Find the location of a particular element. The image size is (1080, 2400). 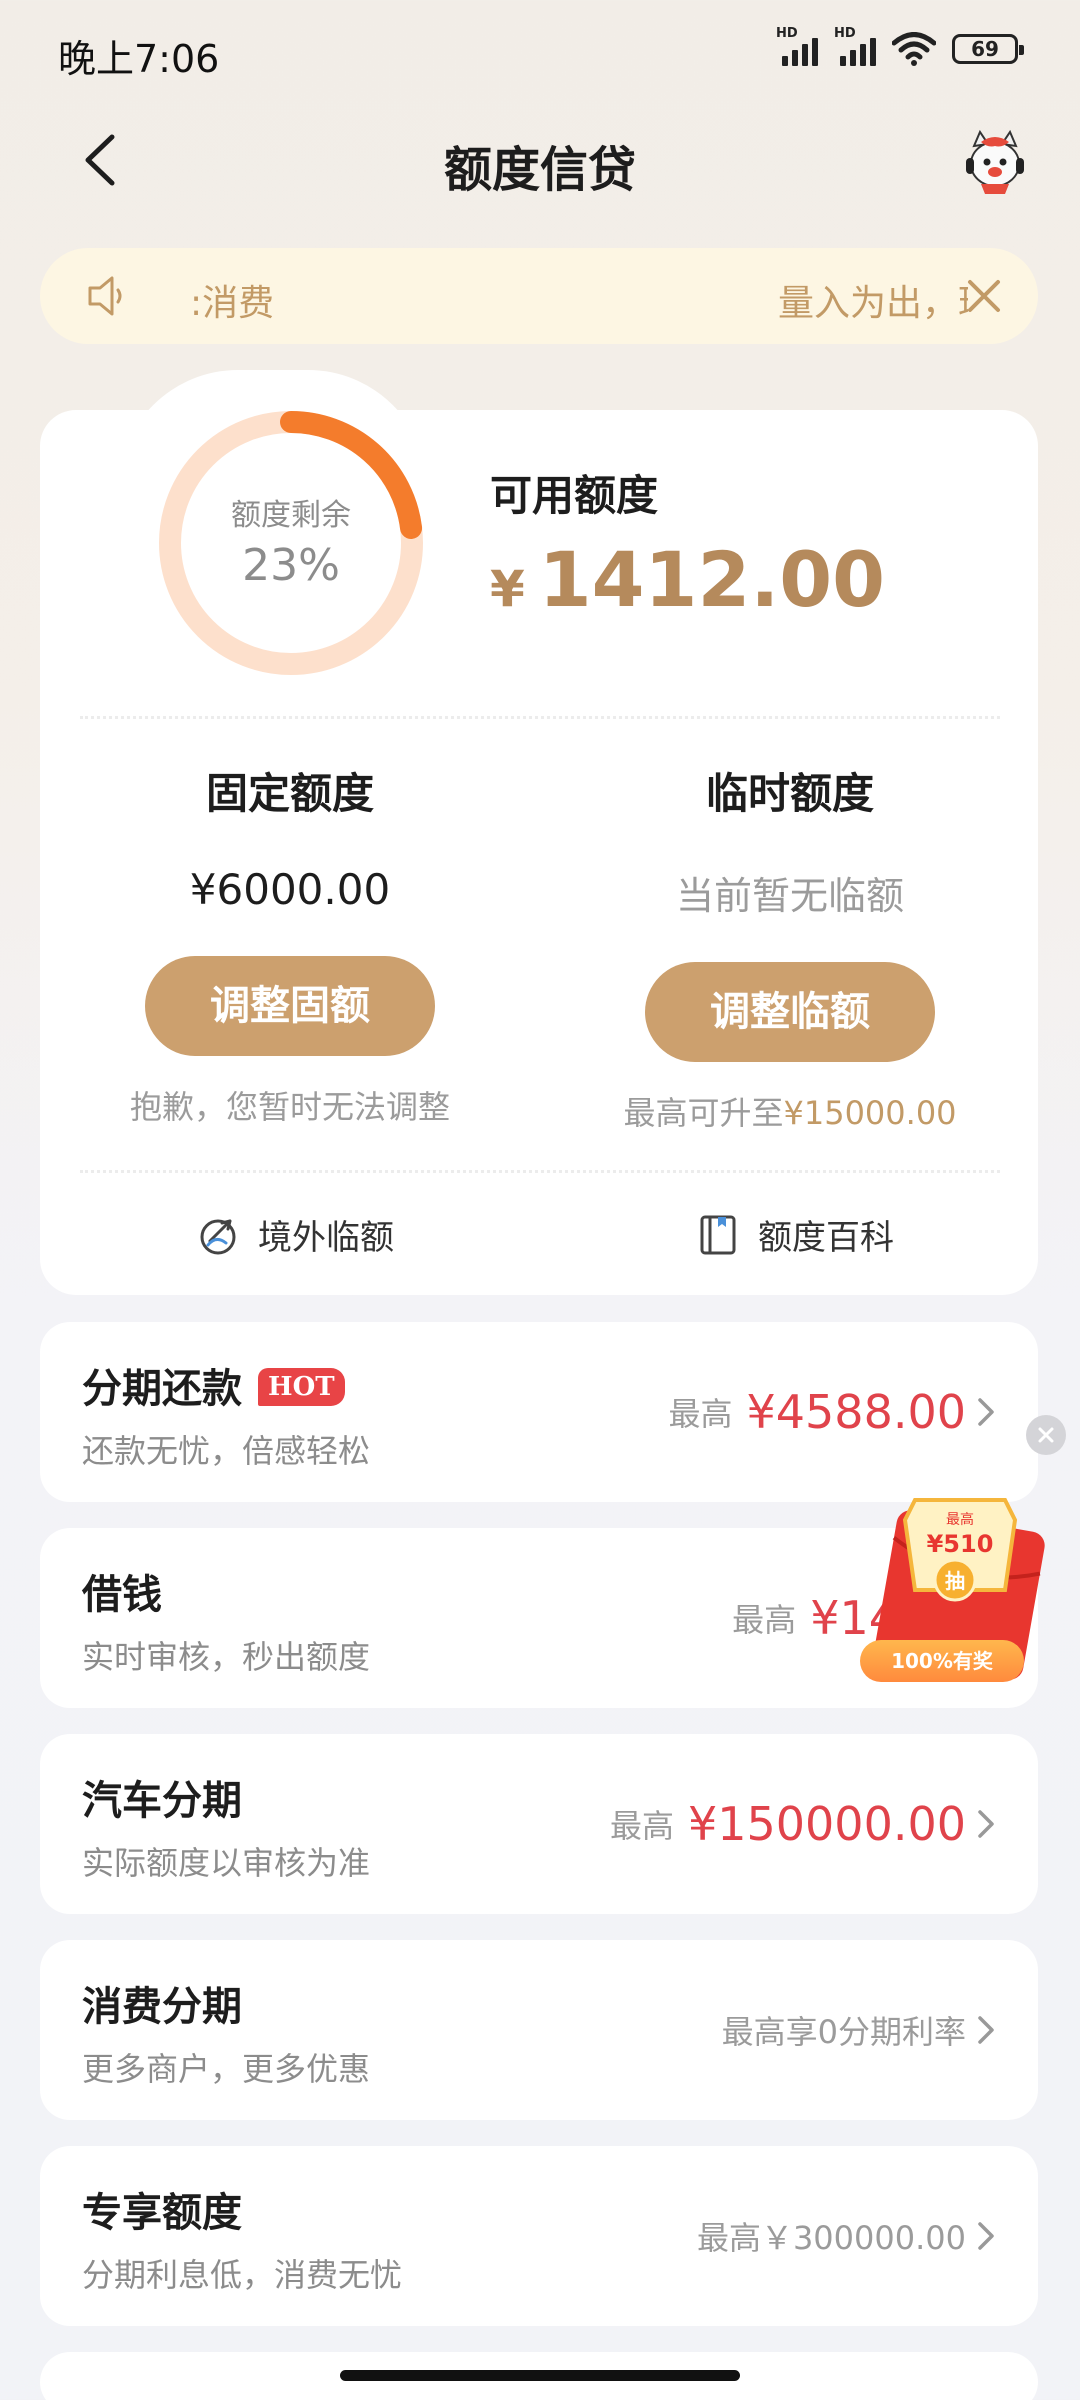

promo-amount: ¥510 is located at coordinates (960, 1544).